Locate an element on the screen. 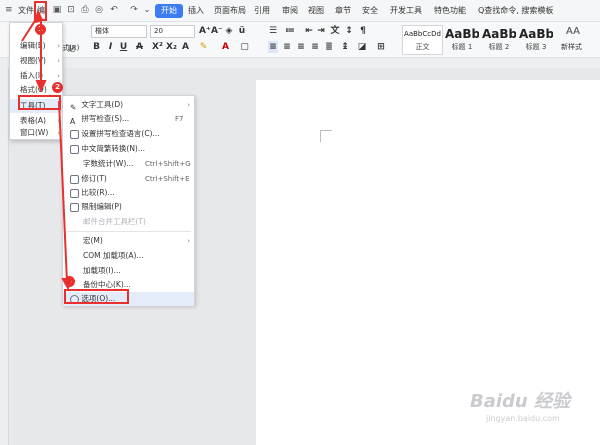 This screenshot has height=445, width=600. watermark: Baidu 经验 is located at coordinates (520, 401).